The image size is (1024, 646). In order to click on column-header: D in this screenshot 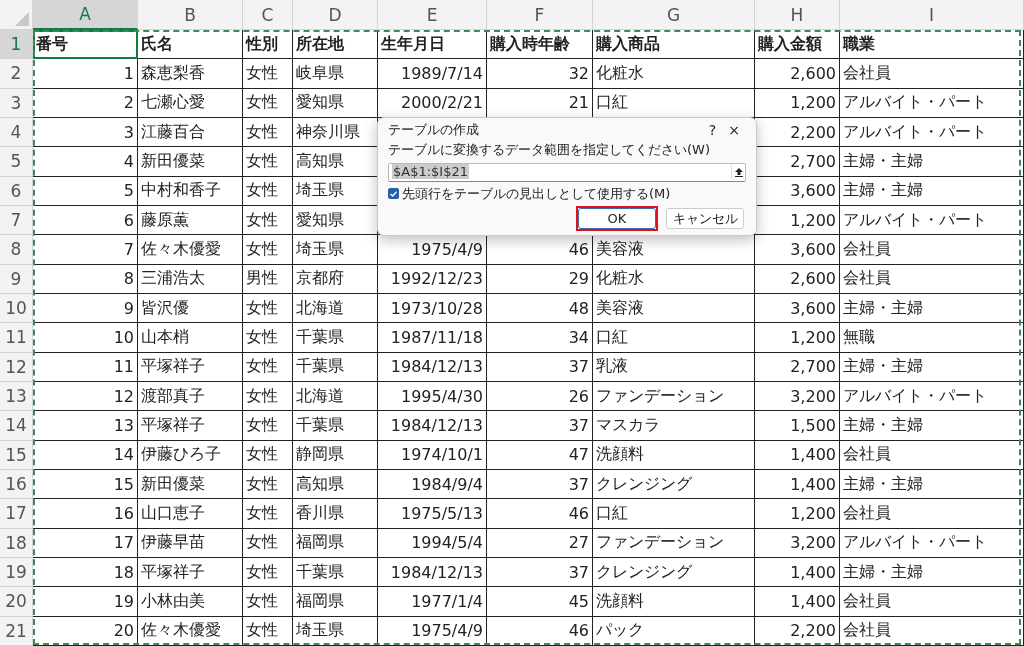, I will do `click(335, 15)`.